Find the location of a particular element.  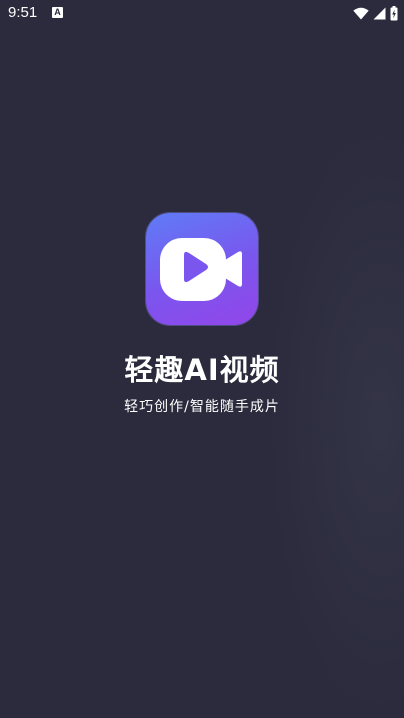

status-icons is located at coordinates (375, 13).